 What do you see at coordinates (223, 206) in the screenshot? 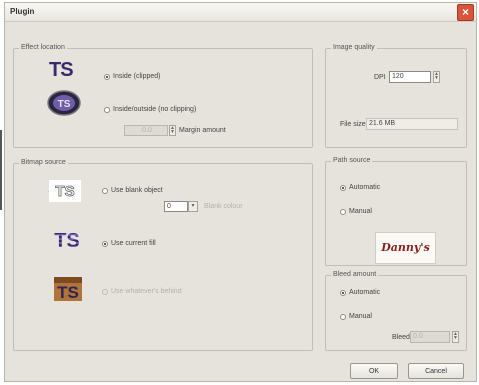
I see `blank-colour-label: Blank colour` at bounding box center [223, 206].